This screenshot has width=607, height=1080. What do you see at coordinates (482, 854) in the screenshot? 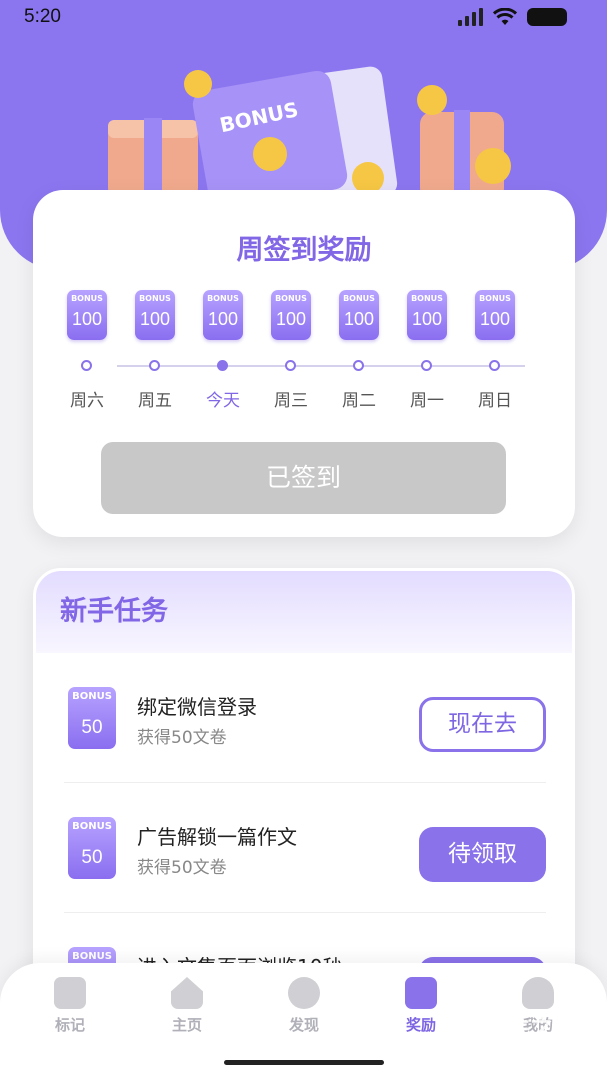
I see `claim-button: 待领取` at bounding box center [482, 854].